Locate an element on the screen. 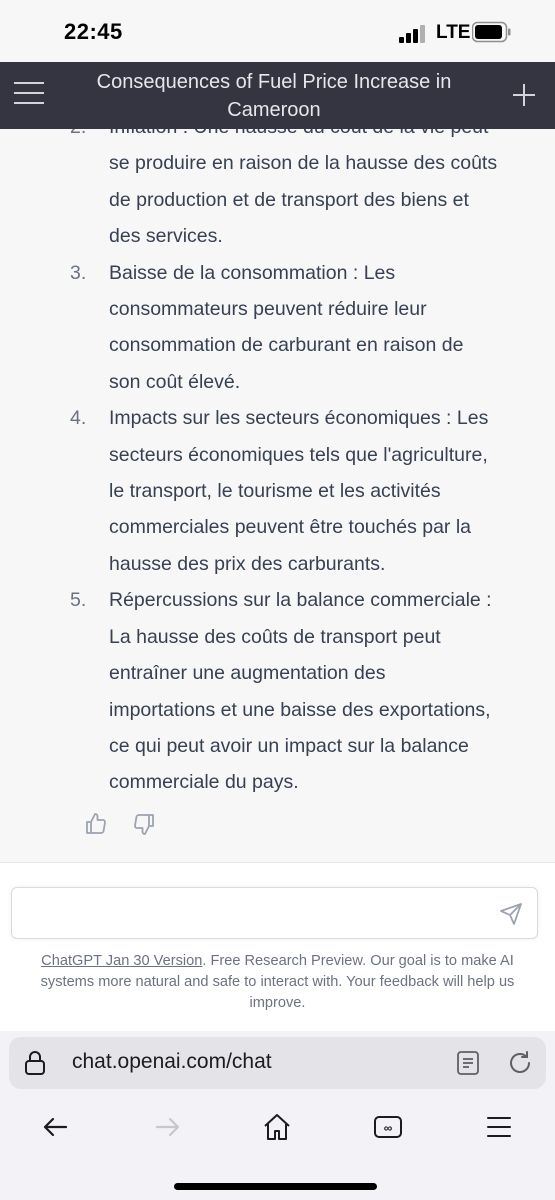 Image resolution: width=555 pixels, height=1200 pixels. battery-icon is located at coordinates (491, 32).